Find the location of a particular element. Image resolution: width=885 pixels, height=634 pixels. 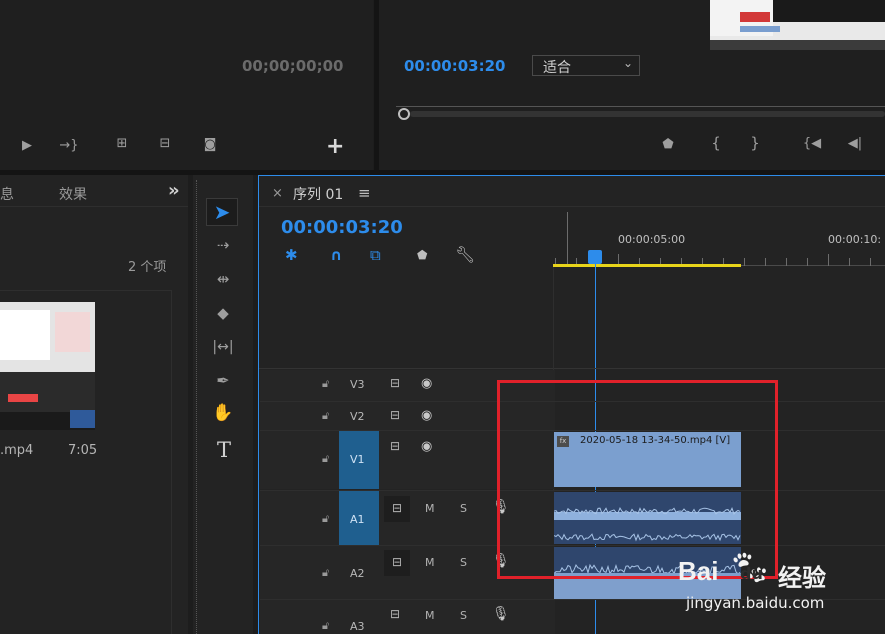

microphone-icon-a3: 🎙︎ is located at coordinates (501, 614).